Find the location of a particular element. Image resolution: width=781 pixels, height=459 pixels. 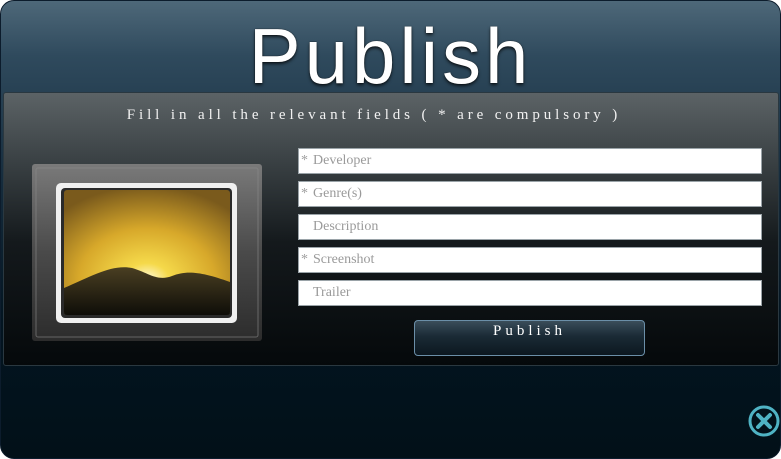

trailer-placeholder: Trailer is located at coordinates (332, 292).